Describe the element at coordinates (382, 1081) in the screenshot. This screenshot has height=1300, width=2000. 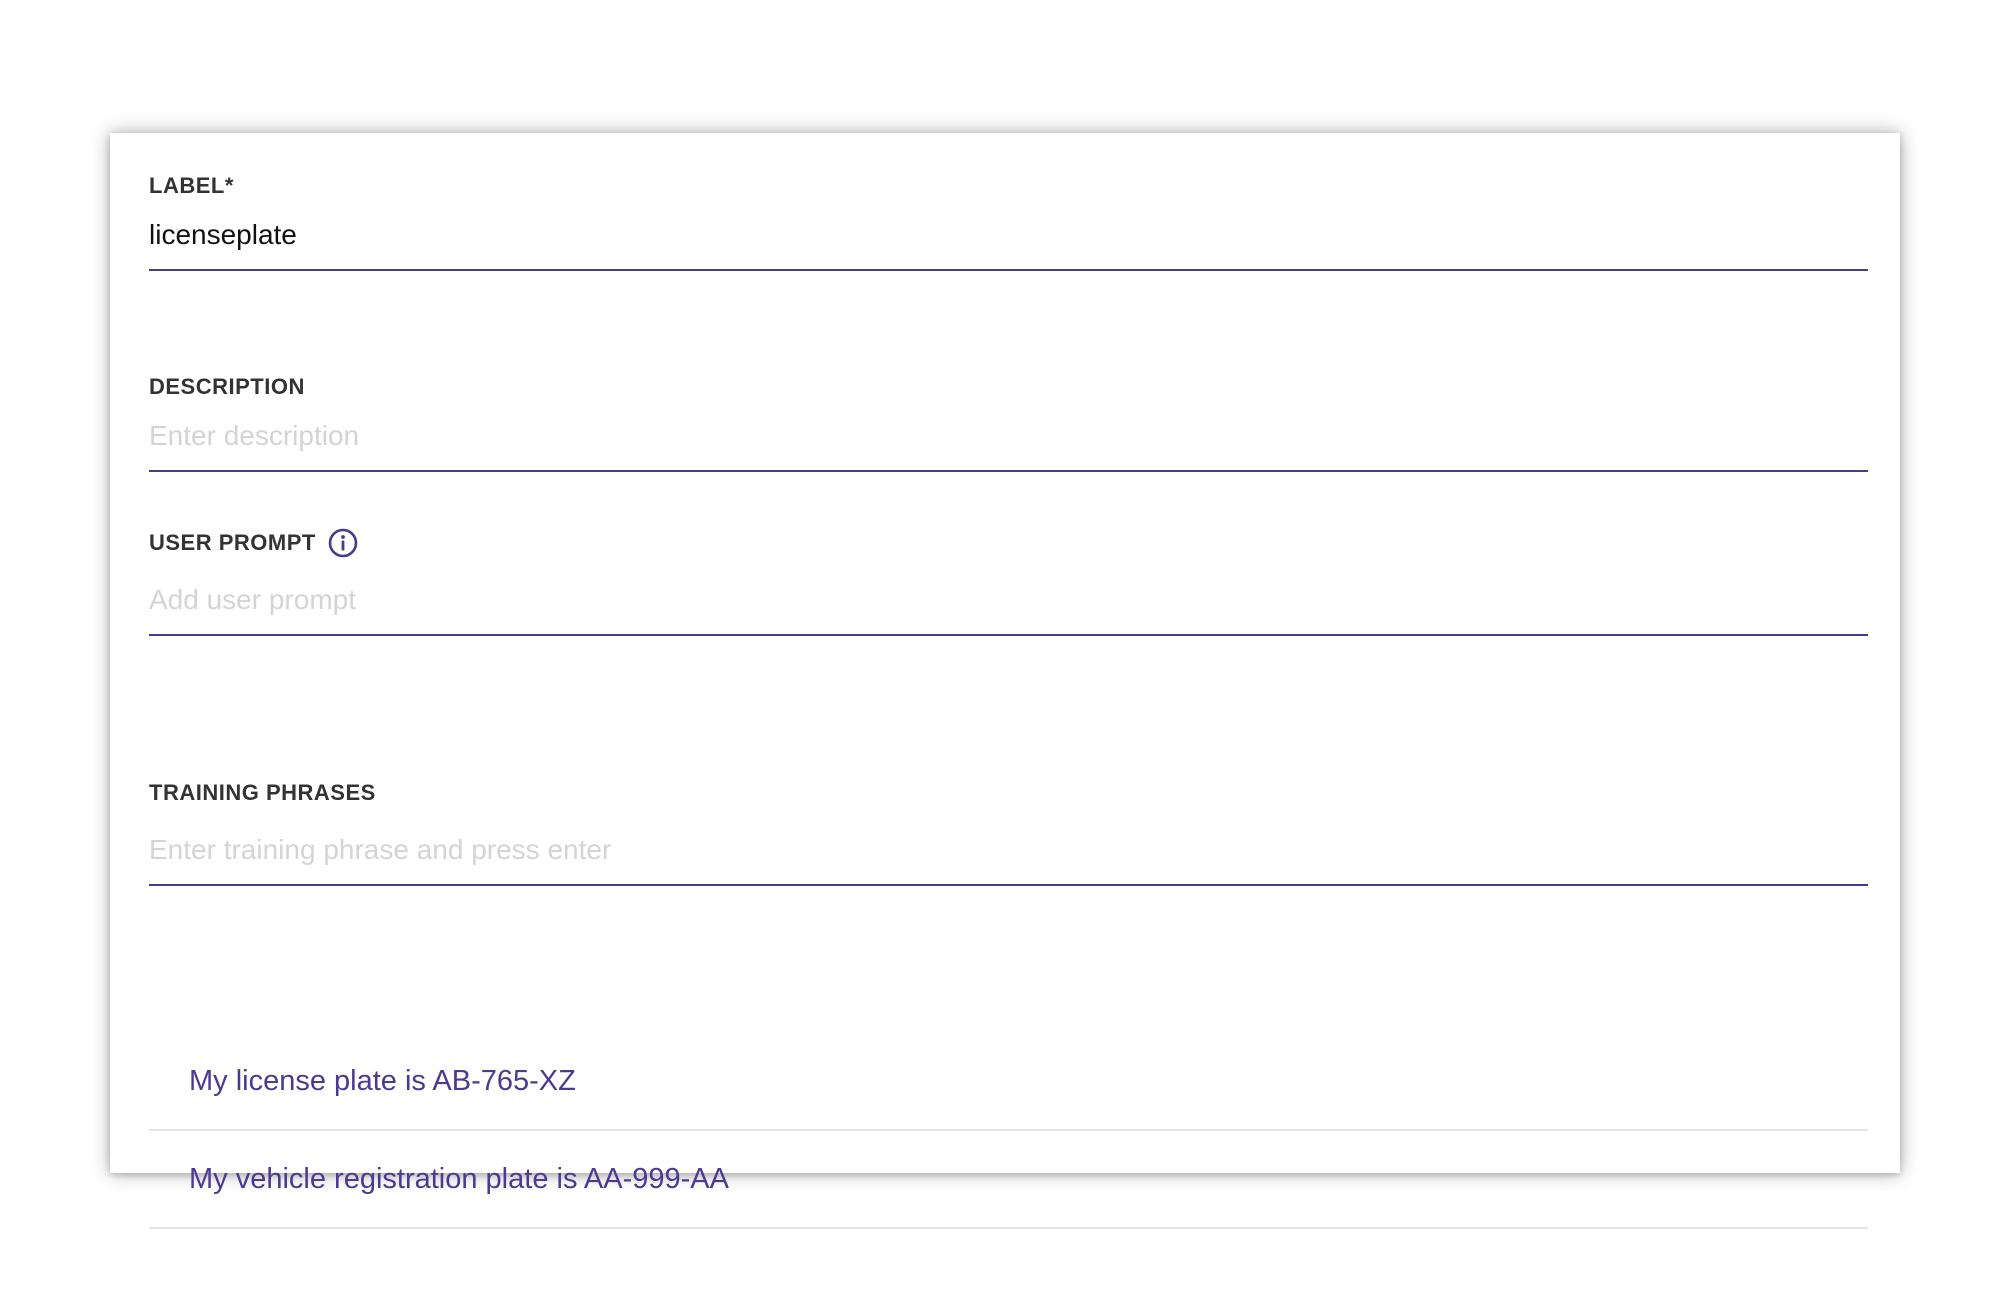
I see `training-phrase-text: My license plate is AB-765-XZ` at that location.